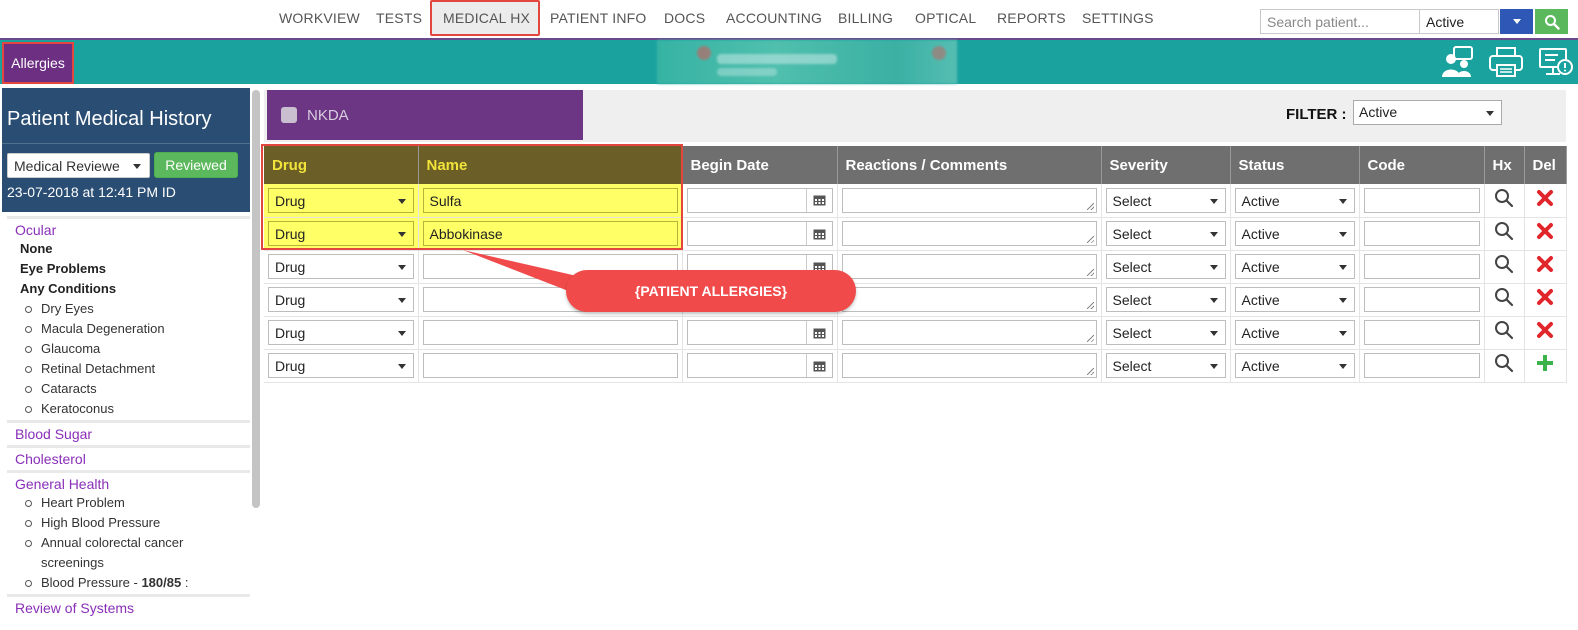  I want to click on section-title-review-of-systems: Review of Systems, so click(128, 607).